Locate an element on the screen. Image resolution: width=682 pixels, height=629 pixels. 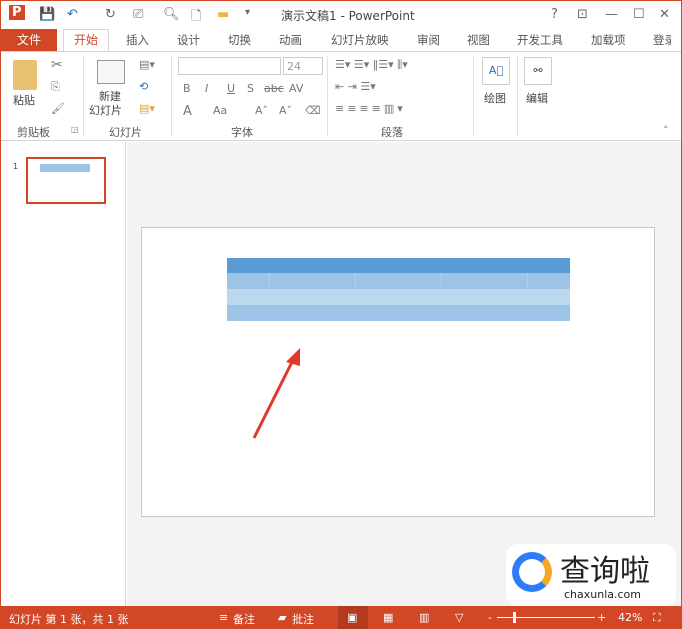
ribbon-display-button: ⊡ is located at coordinates (582, 14).